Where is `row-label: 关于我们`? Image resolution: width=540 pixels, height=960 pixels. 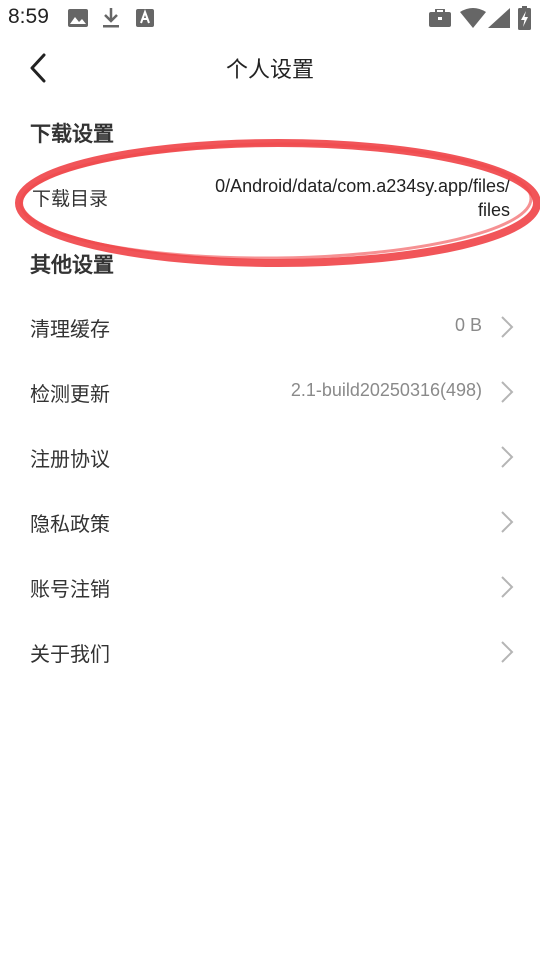 row-label: 关于我们 is located at coordinates (70, 654).